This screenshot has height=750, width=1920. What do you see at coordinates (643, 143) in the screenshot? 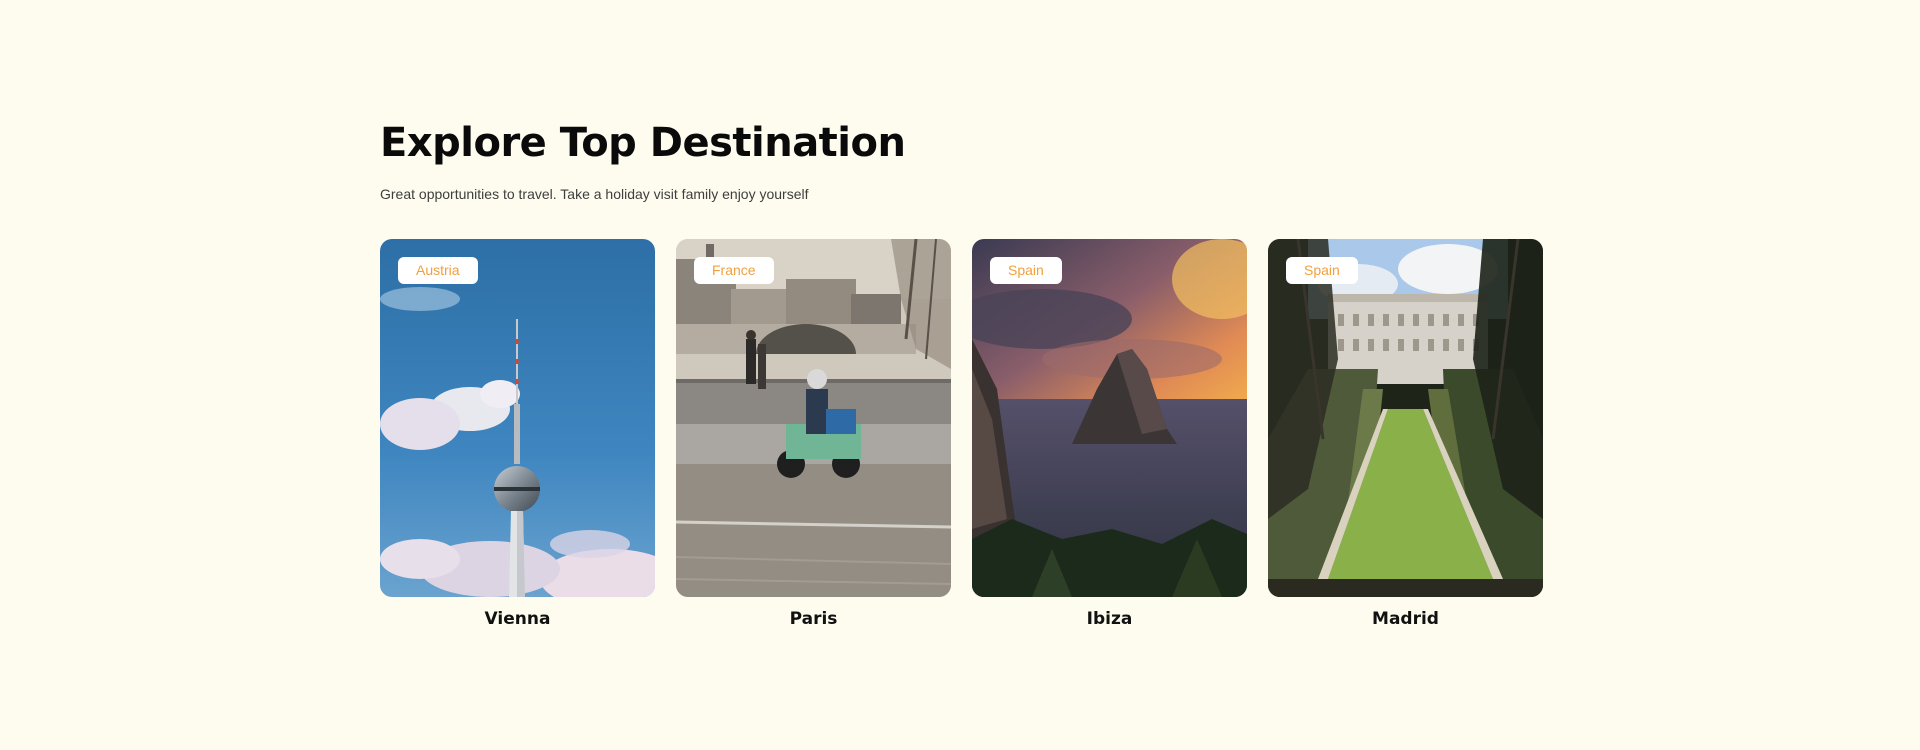
I see `section-title: Explore Top Destination` at bounding box center [643, 143].